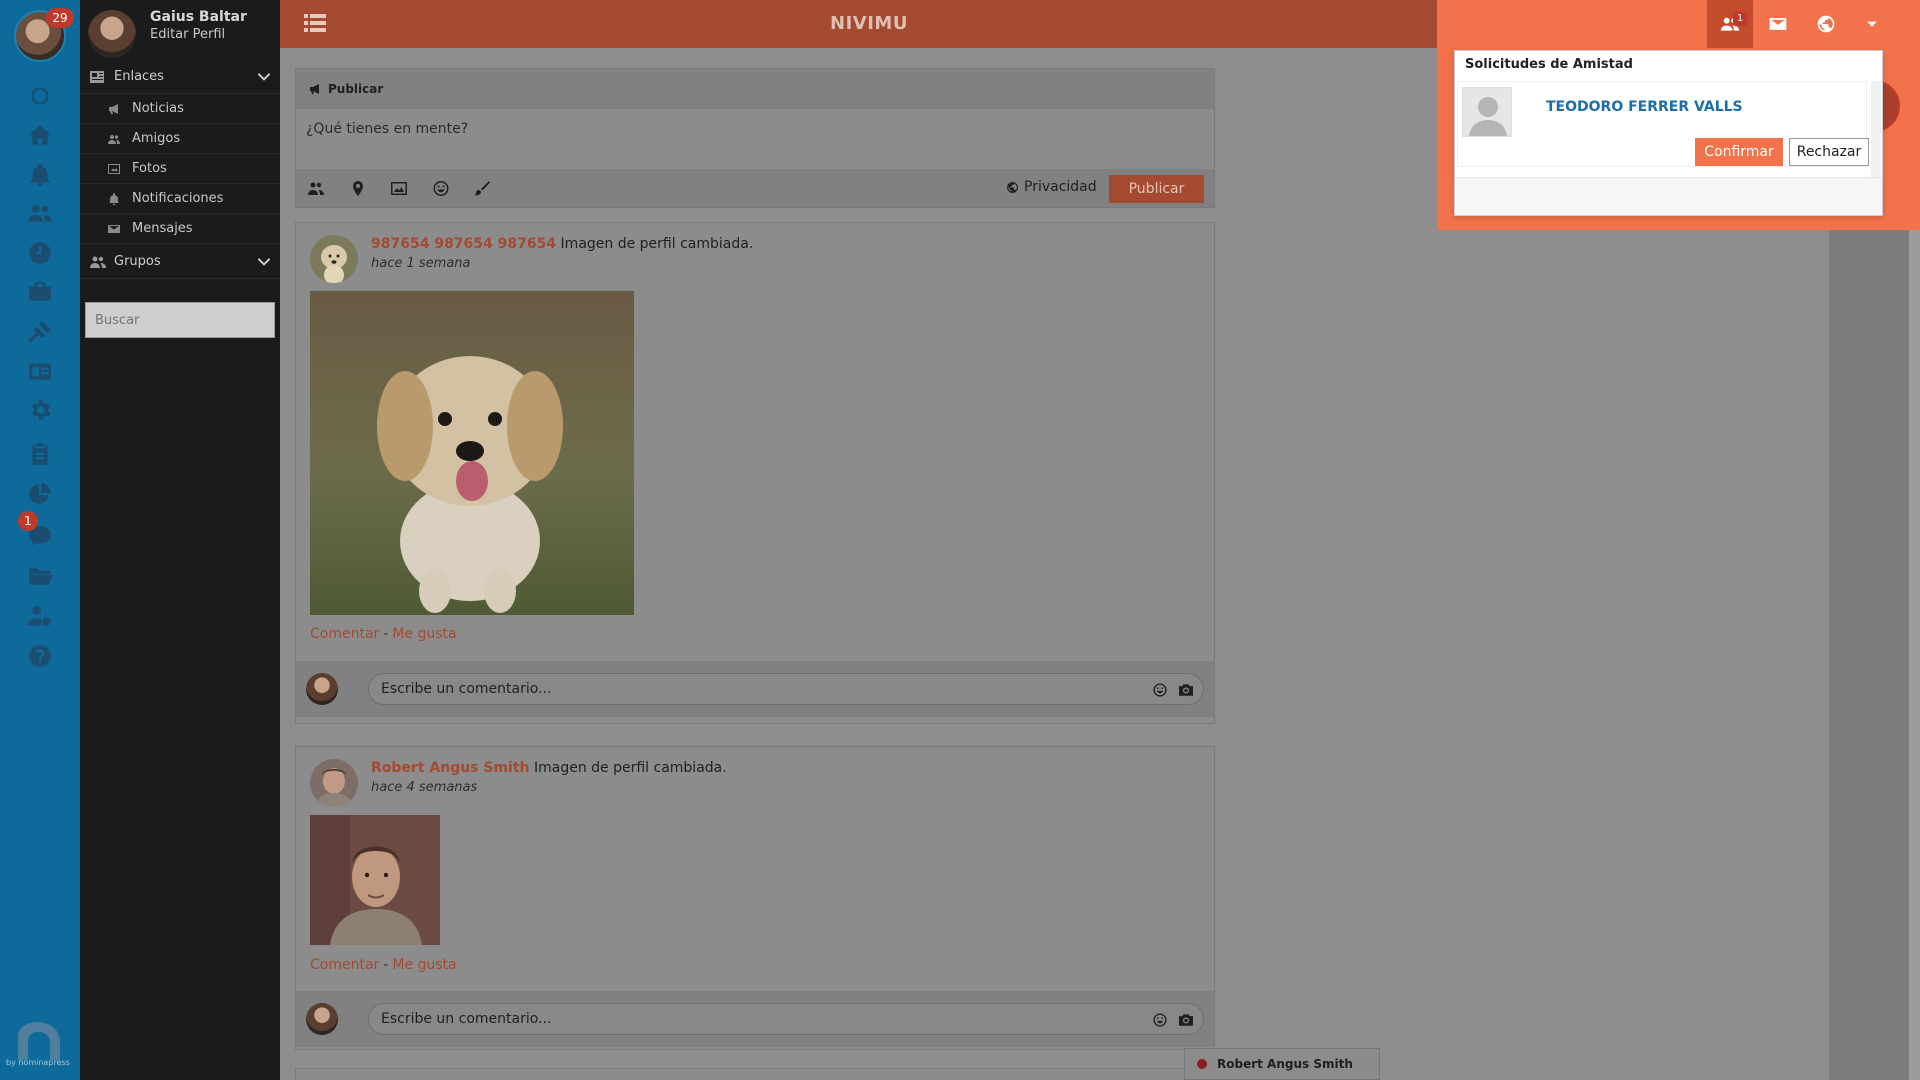  I want to click on composer-input: ¿Qué tienes en mente?, so click(755, 139).